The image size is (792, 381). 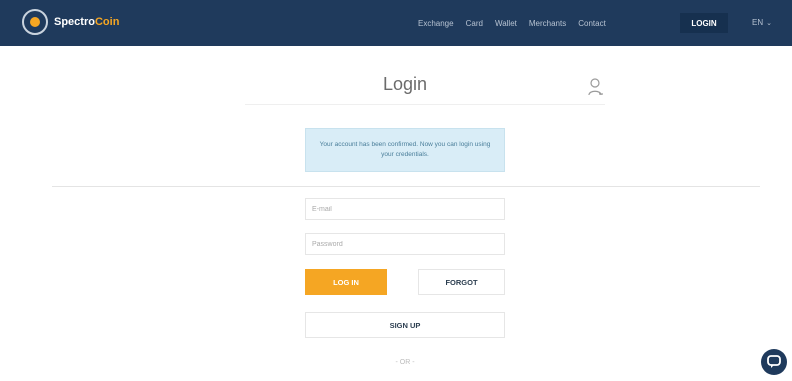 What do you see at coordinates (405, 362) in the screenshot?
I see `or-separator: - OR -` at bounding box center [405, 362].